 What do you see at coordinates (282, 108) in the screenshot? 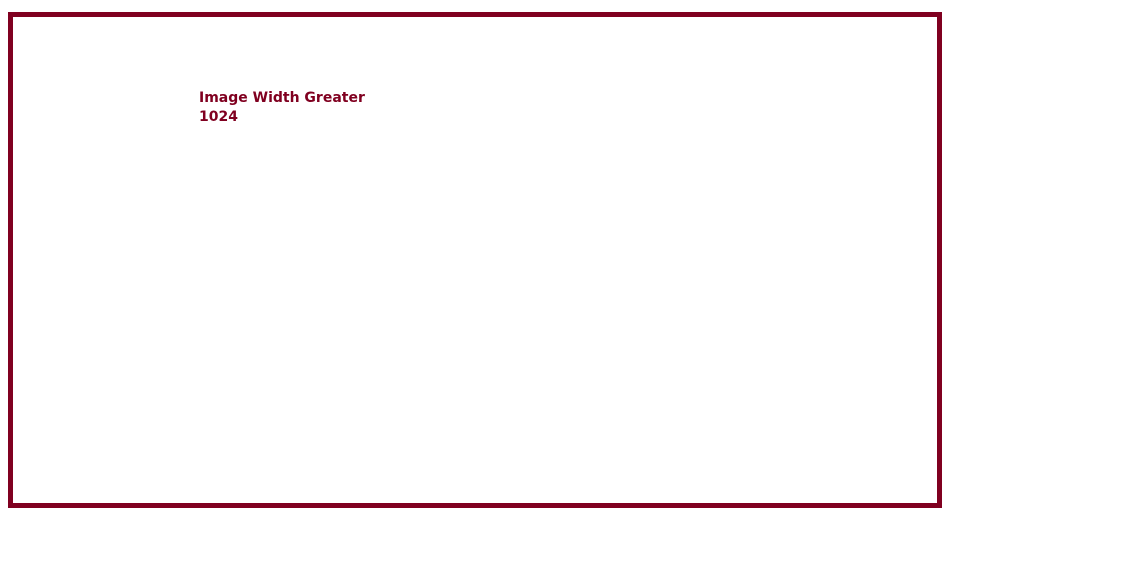
I see `caption-block: Image Width Greater 1024` at bounding box center [282, 108].